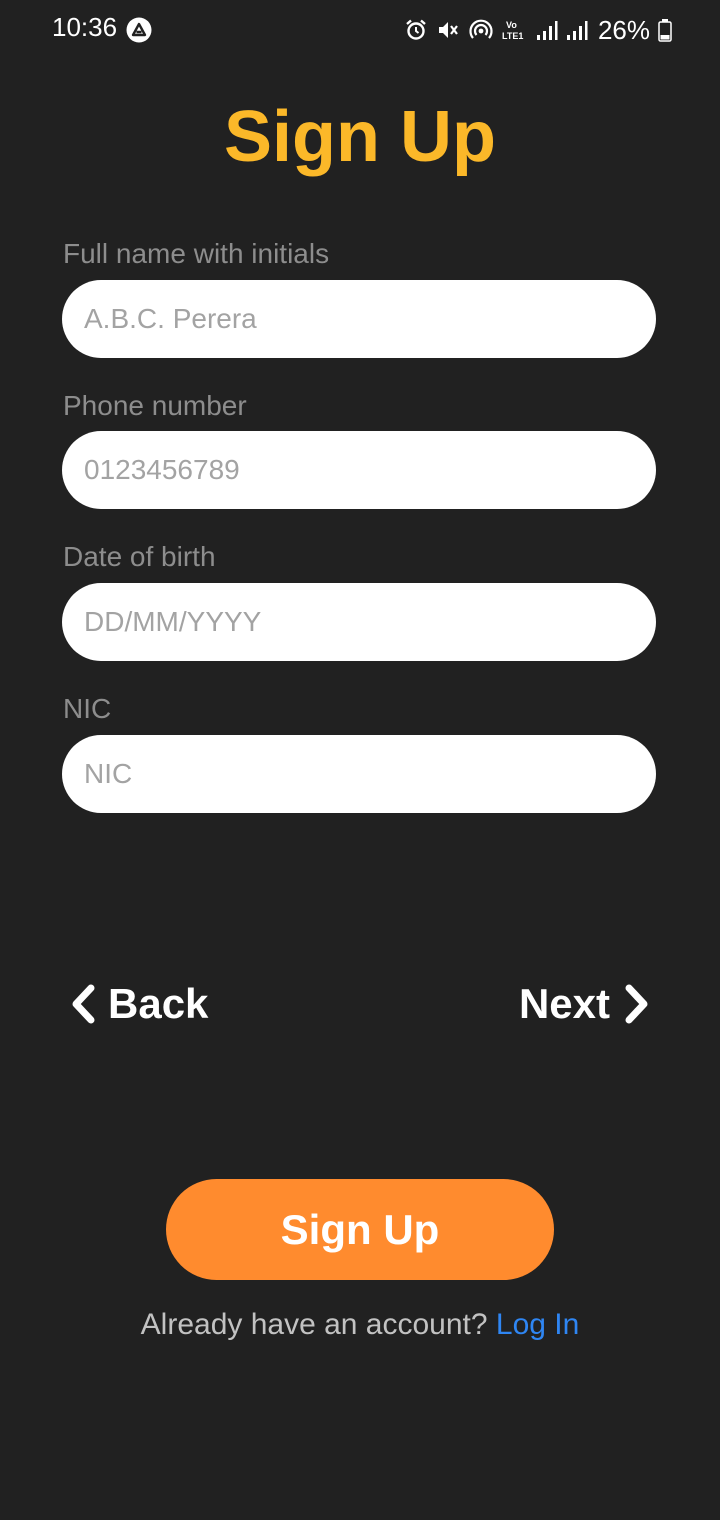 The image size is (720, 1520). Describe the element at coordinates (155, 405) in the screenshot. I see `phone-number-label: Phone number` at that location.